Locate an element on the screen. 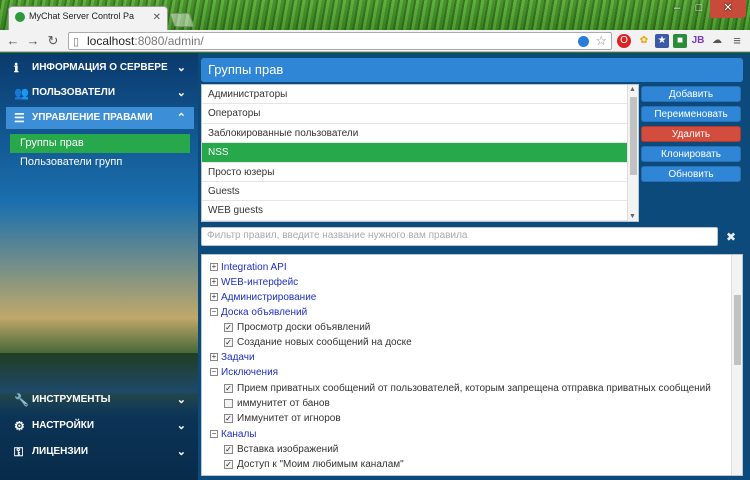 The height and width of the screenshot is (480, 750). browser-menu-icon: ≡ is located at coordinates (737, 41).